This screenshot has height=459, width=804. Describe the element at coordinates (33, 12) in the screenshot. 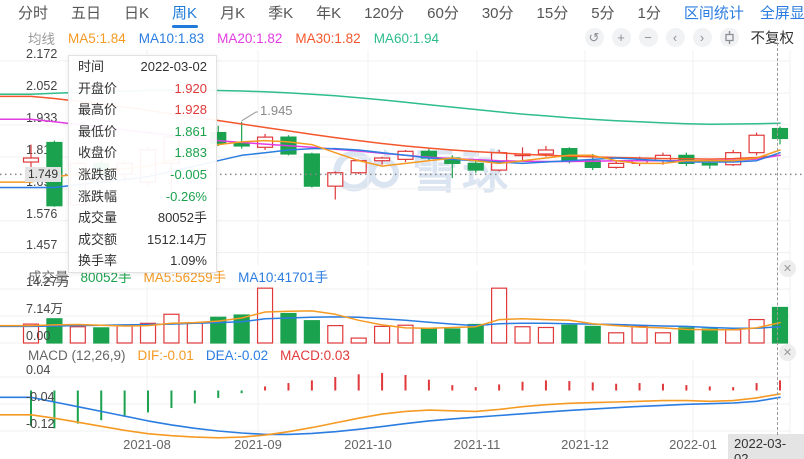

I see `tab-timeshare: 分时` at that location.